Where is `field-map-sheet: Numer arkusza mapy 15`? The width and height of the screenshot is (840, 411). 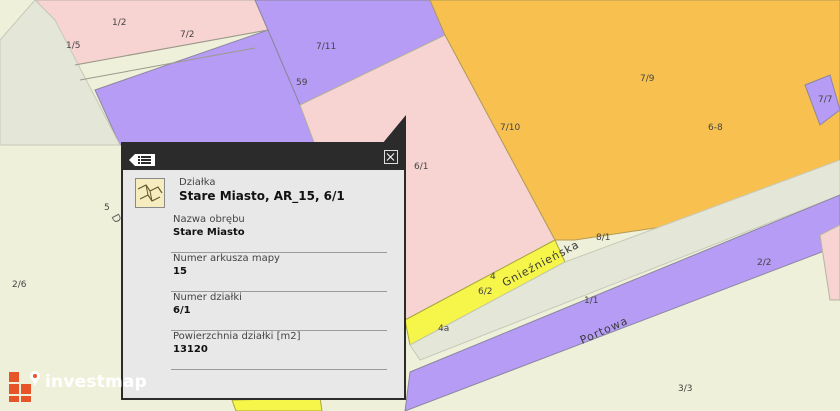
field-map-sheet: Numer arkusza mapy 15 is located at coordinates (279, 272).